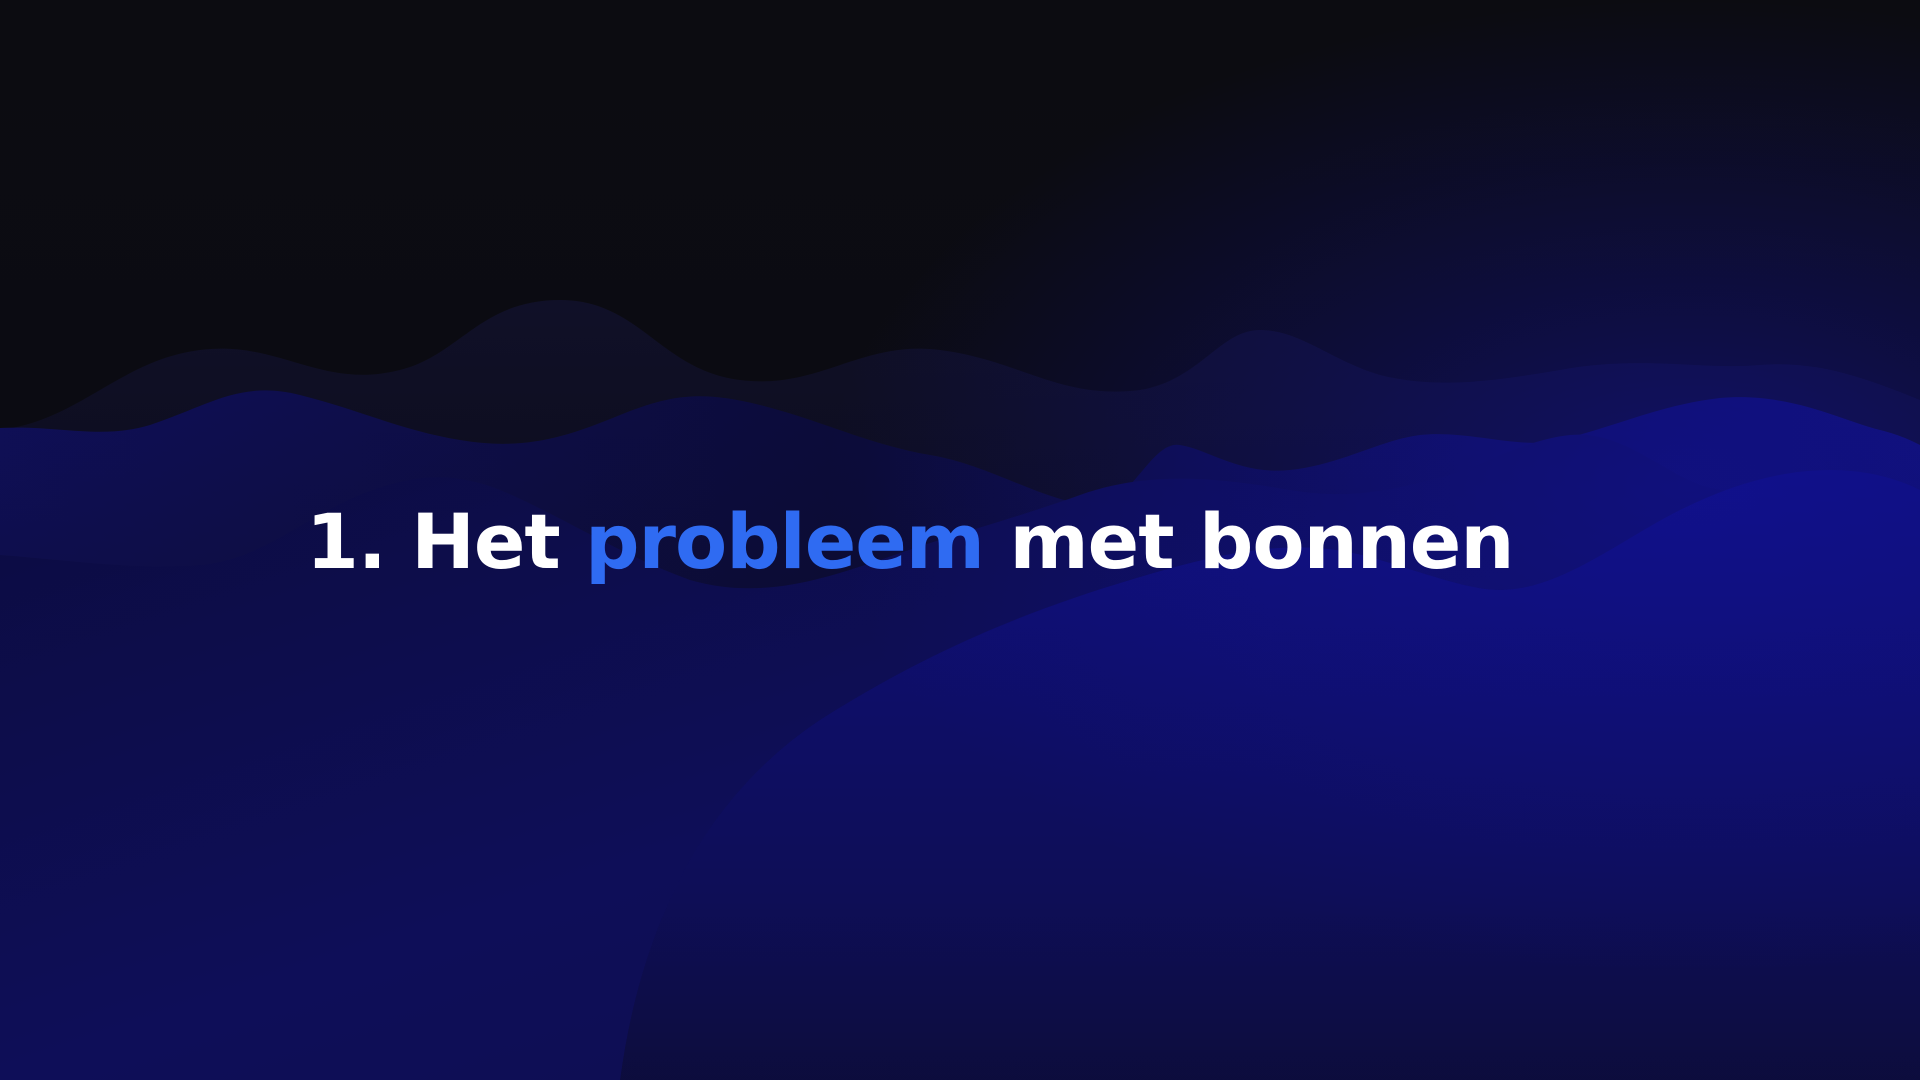 This screenshot has width=1920, height=1080. Describe the element at coordinates (446, 541) in the screenshot. I see `title-prefix: 1. Het` at that location.